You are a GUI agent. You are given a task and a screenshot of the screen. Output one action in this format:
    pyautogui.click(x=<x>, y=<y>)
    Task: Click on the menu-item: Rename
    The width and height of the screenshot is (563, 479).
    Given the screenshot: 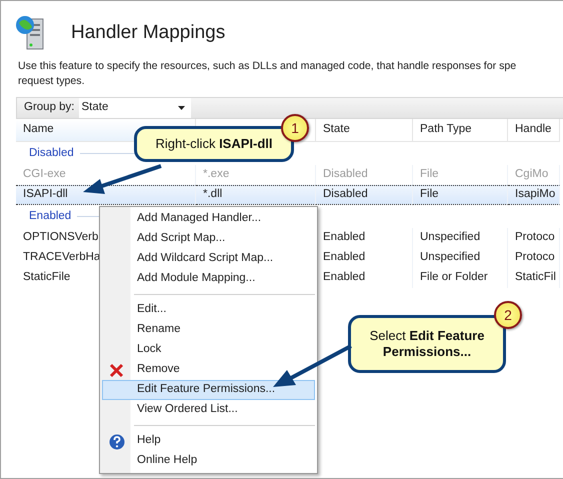 What is the action you would take?
    pyautogui.click(x=208, y=330)
    